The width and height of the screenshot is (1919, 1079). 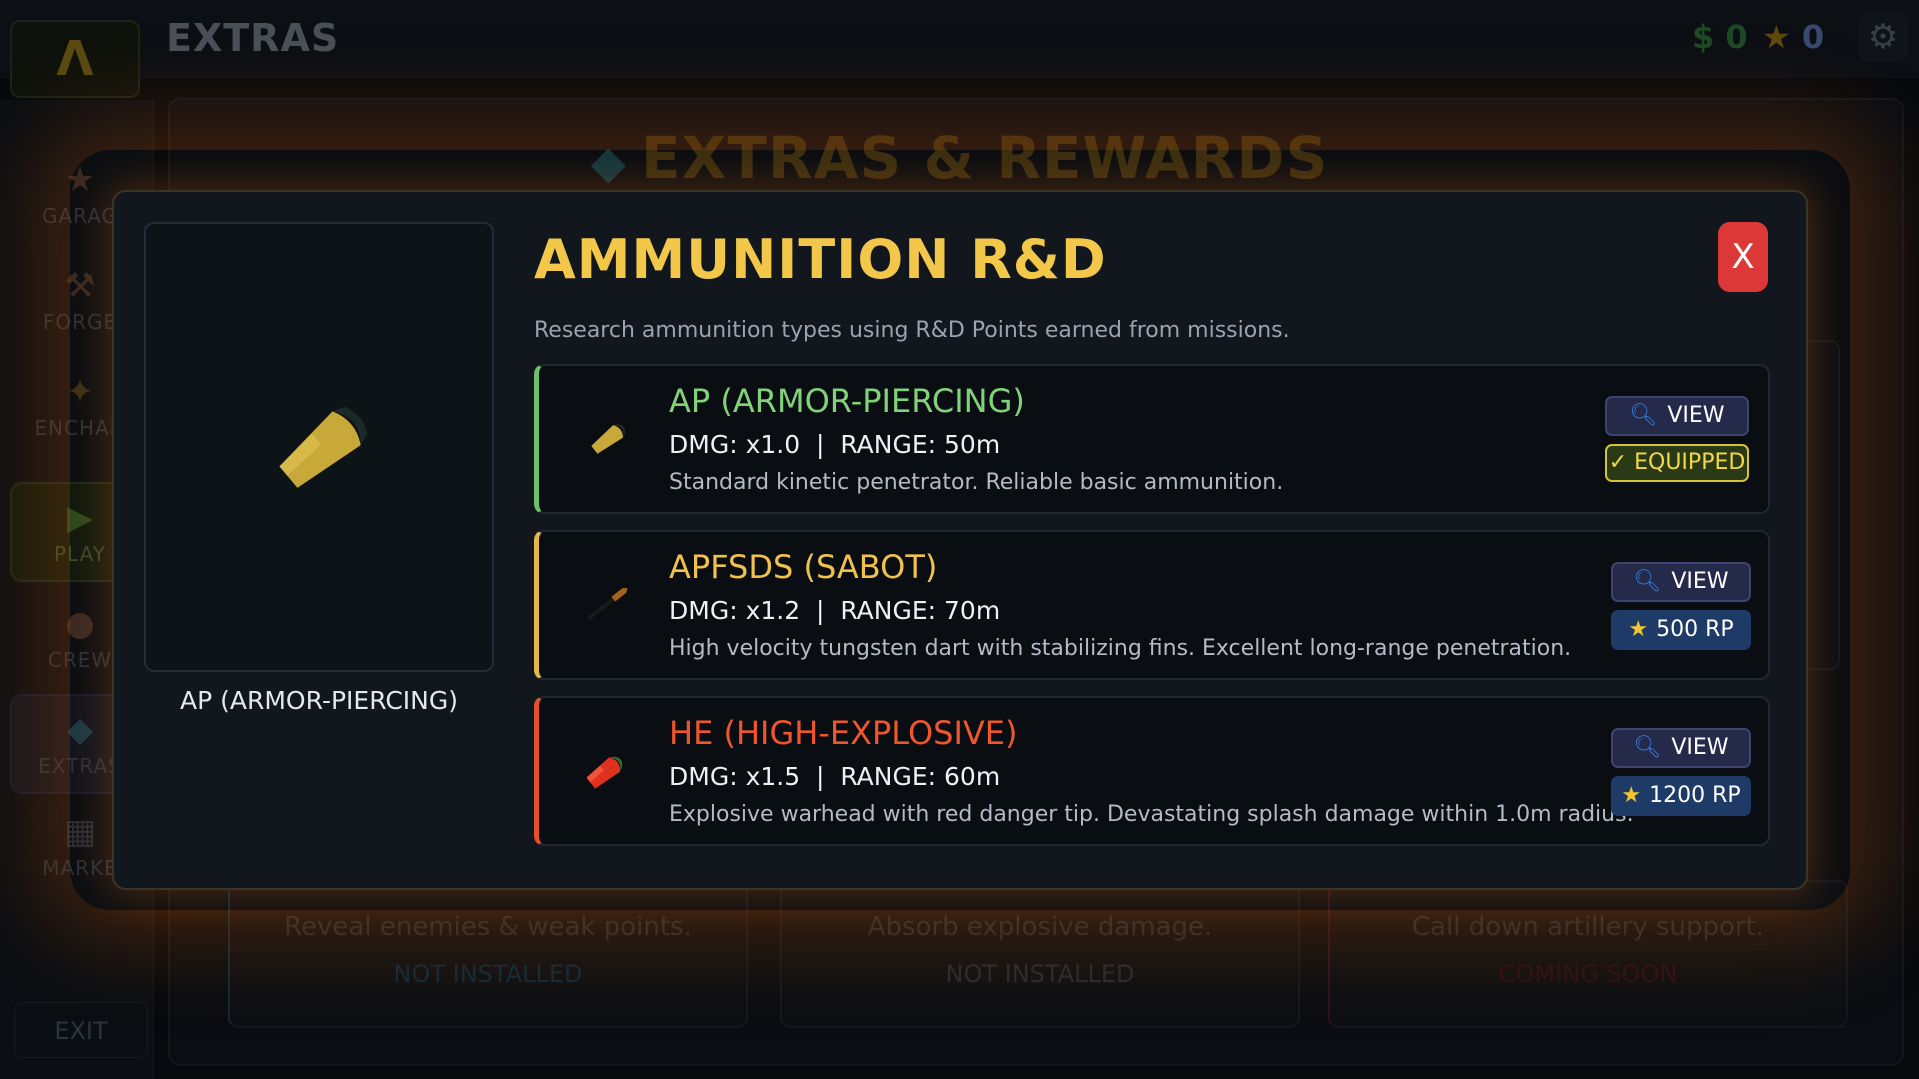 I want to click on ammo-stats: DMG: x1.5 | RANGE: 60m, so click(x=835, y=776).